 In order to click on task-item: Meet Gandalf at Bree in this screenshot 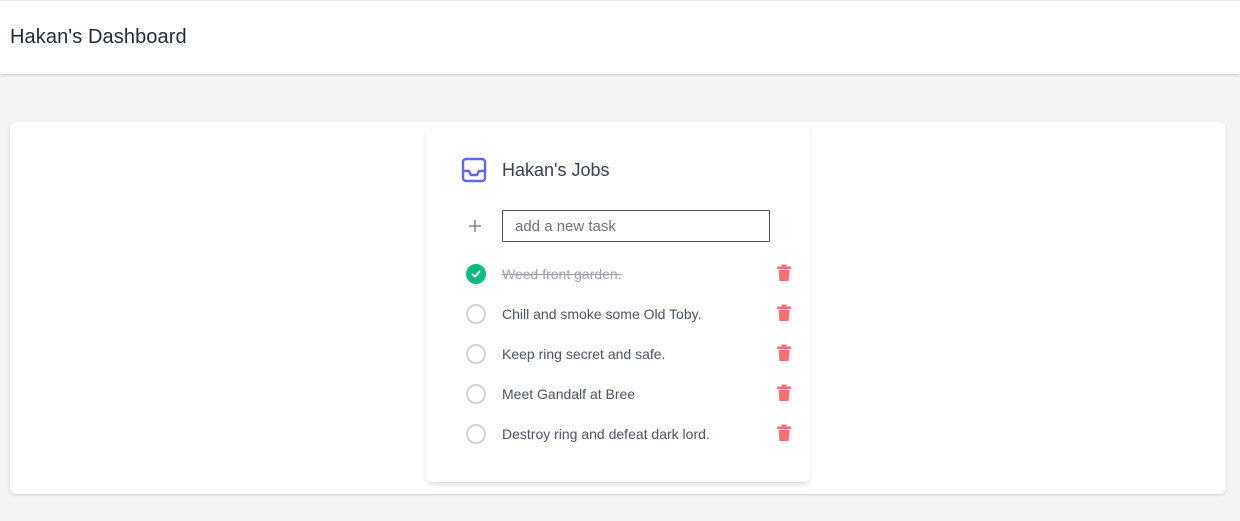, I will do `click(628, 394)`.